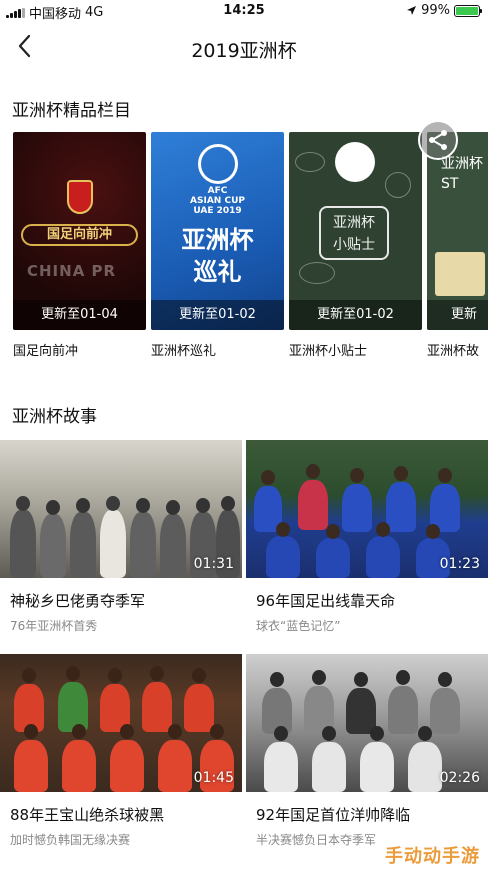  I want to click on afc-asian-cup-logo-icon, so click(218, 164).